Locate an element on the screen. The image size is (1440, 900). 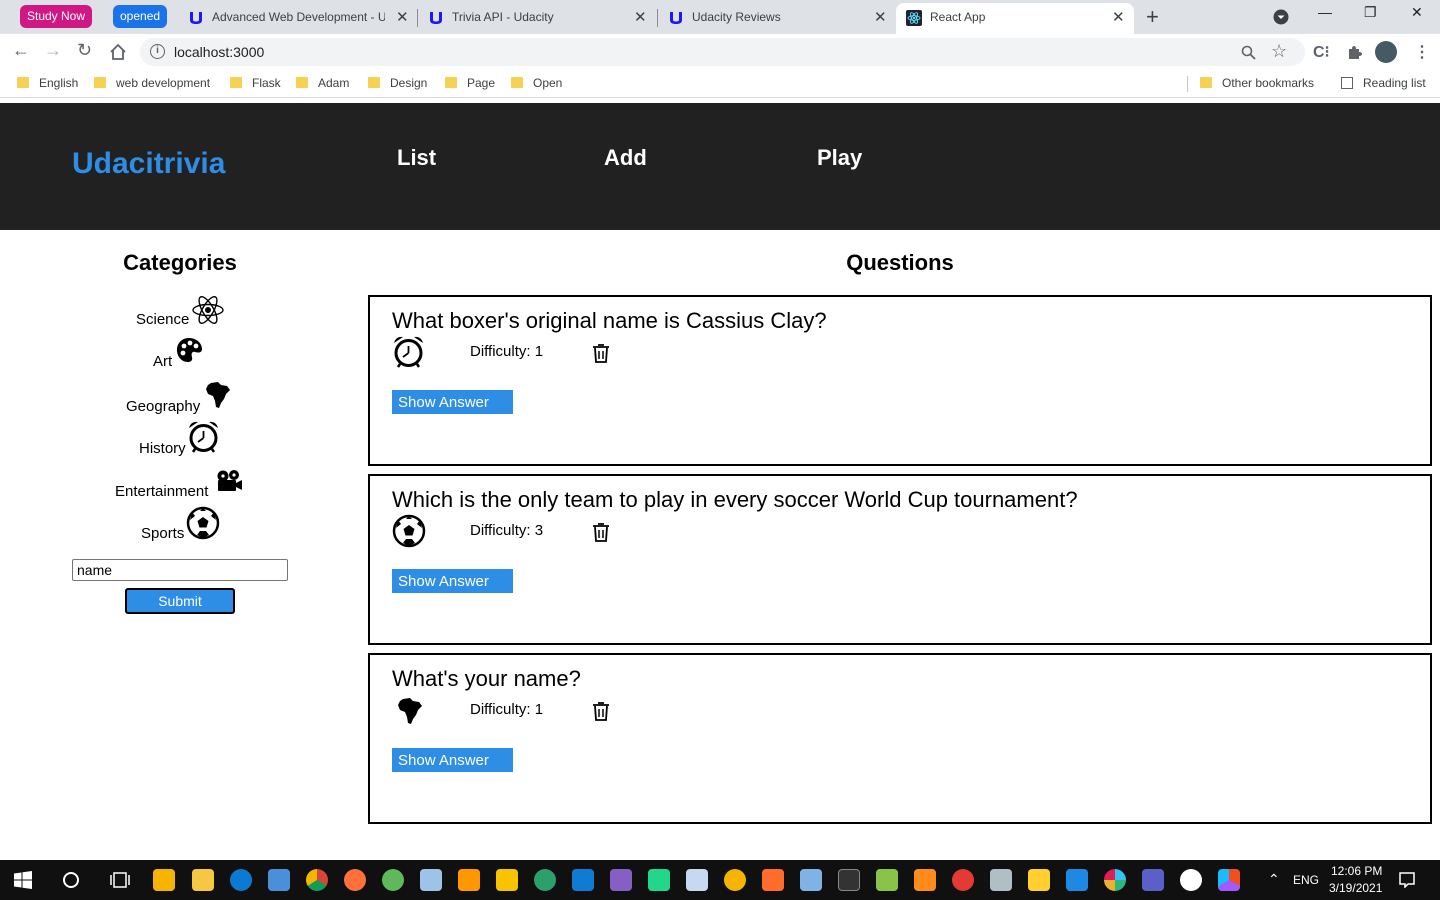
minimize-icon: — is located at coordinates (1325, 12).